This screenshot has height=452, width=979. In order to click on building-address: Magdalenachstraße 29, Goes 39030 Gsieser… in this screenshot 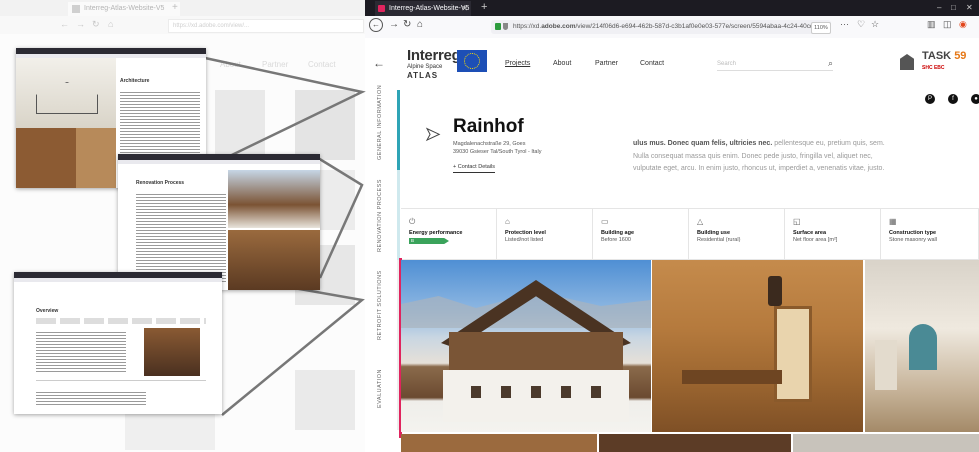, I will do `click(497, 148)`.